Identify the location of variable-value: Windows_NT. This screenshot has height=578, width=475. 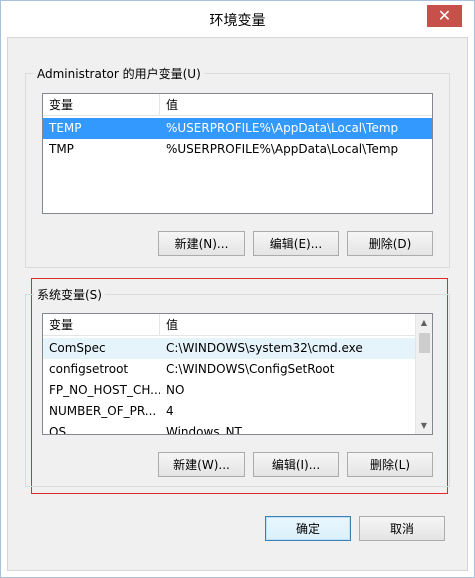
(204, 430).